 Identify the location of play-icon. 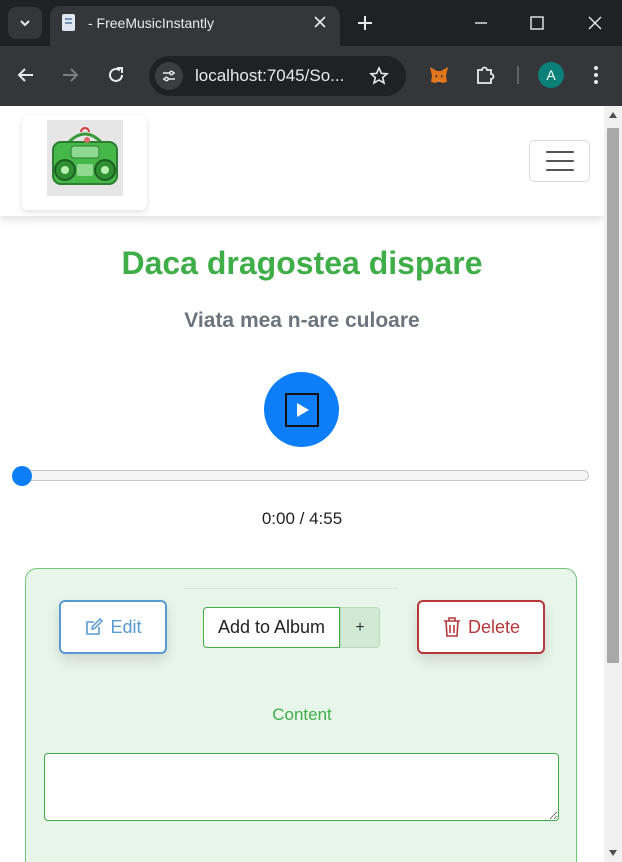
(301, 409).